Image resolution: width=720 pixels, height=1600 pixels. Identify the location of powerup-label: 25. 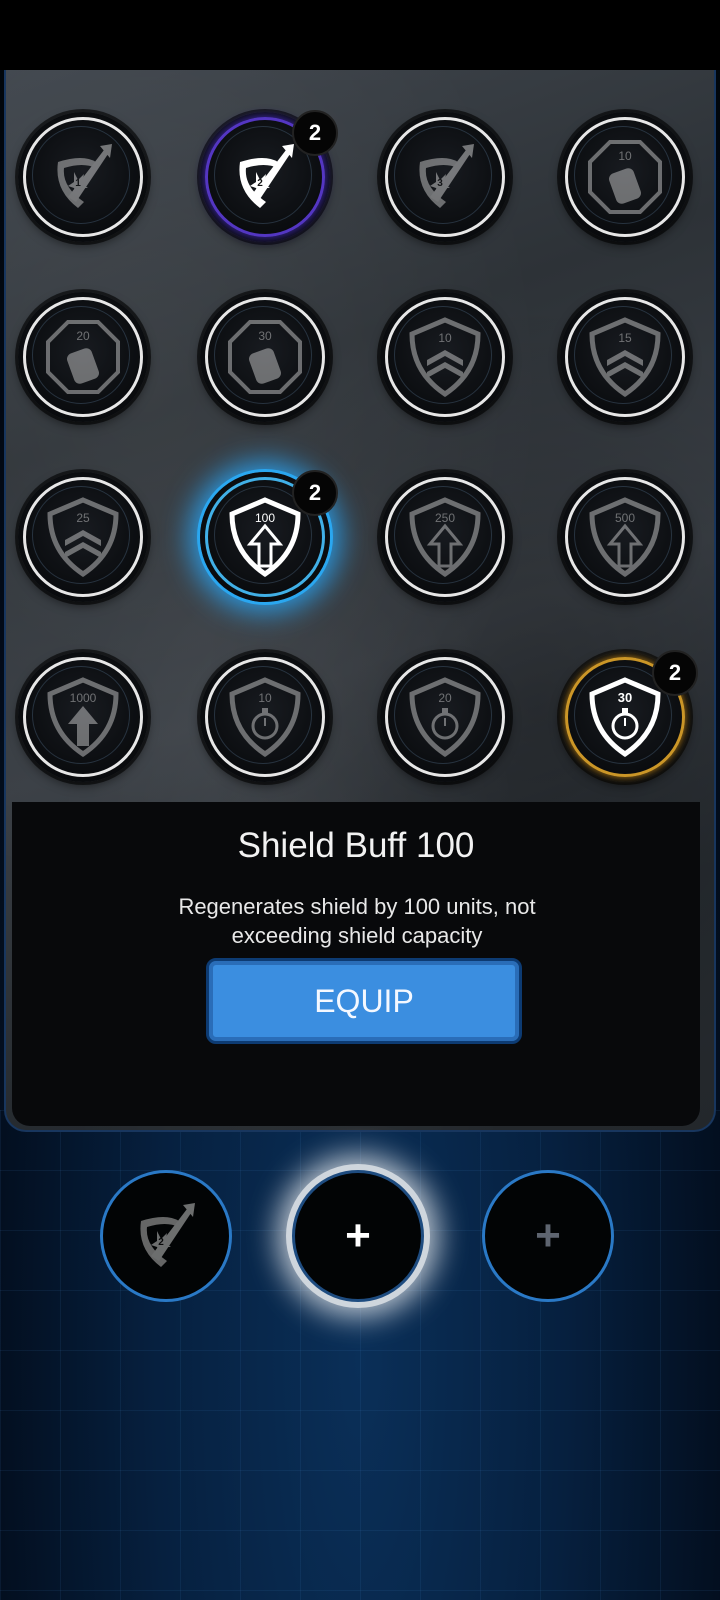
(83, 518).